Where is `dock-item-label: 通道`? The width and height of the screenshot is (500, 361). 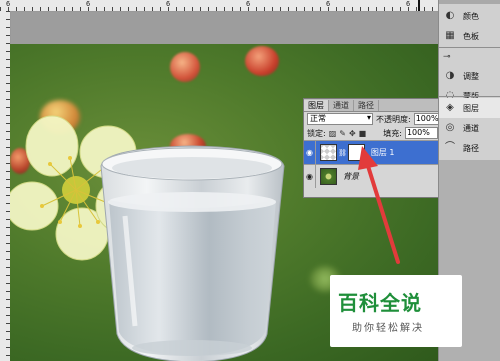 dock-item-label: 通道 is located at coordinates (471, 128).